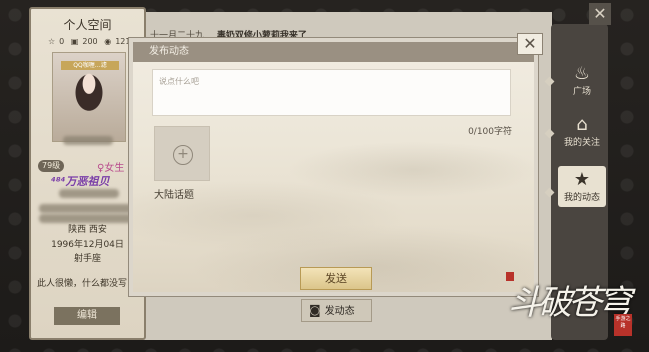  Describe the element at coordinates (174, 193) in the screenshot. I see `topic-label: 大陆话题` at that location.